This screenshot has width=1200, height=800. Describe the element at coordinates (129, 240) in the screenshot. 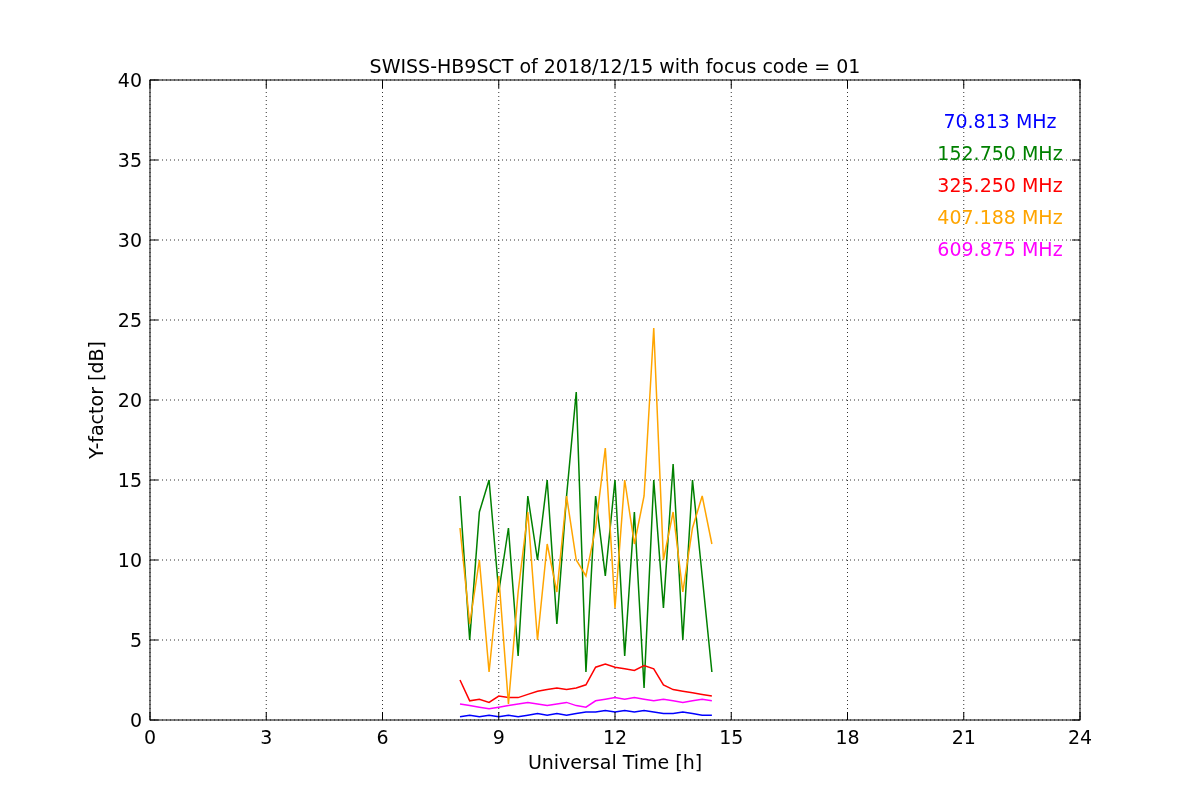

I see `y-tick-label: 30` at that location.